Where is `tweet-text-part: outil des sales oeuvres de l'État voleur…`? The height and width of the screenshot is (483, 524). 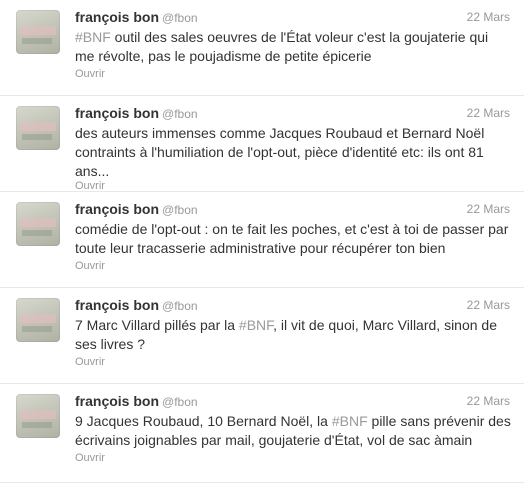
tweet-text-part: outil des sales oeuvres de l'État voleur… is located at coordinates (282, 46).